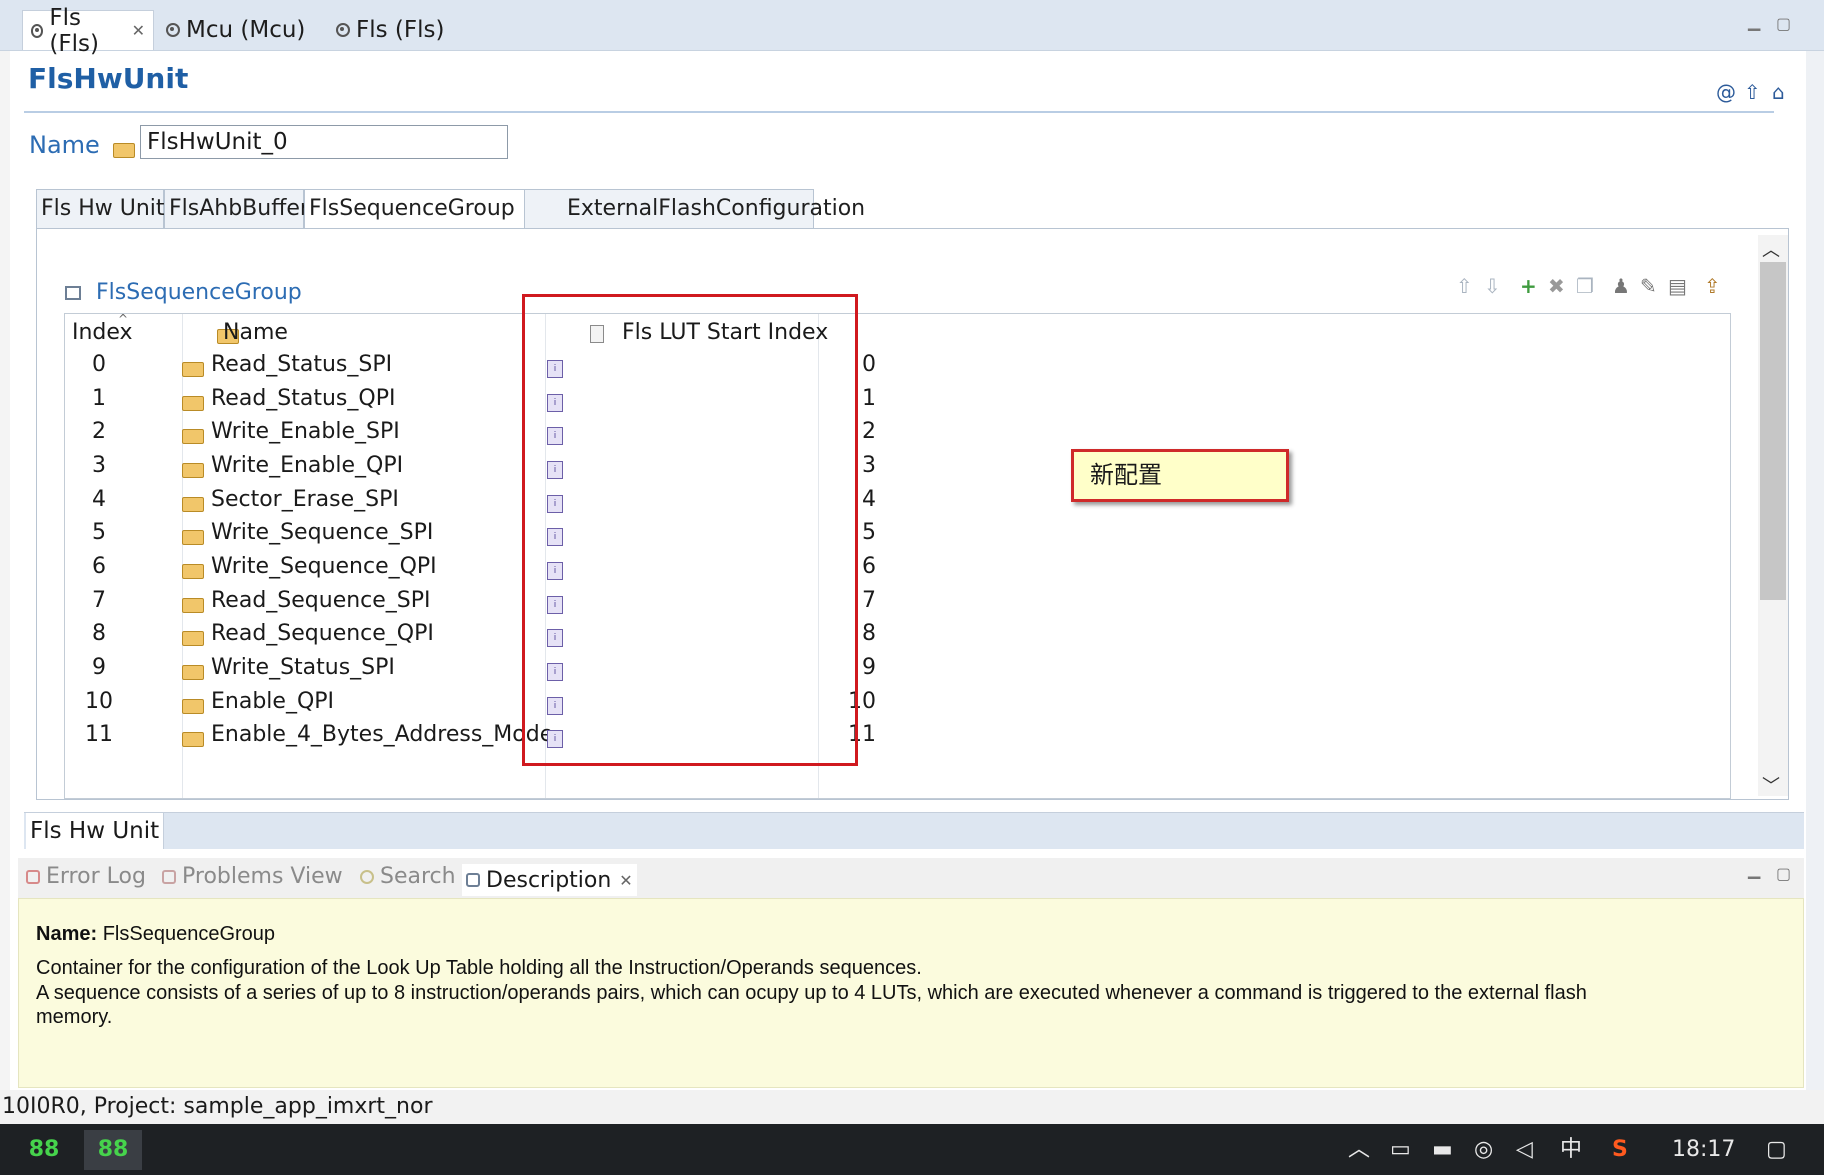  I want to click on table-row: 11 Enable_4_Bytes_Address_Mode i 11, so click(897, 738).